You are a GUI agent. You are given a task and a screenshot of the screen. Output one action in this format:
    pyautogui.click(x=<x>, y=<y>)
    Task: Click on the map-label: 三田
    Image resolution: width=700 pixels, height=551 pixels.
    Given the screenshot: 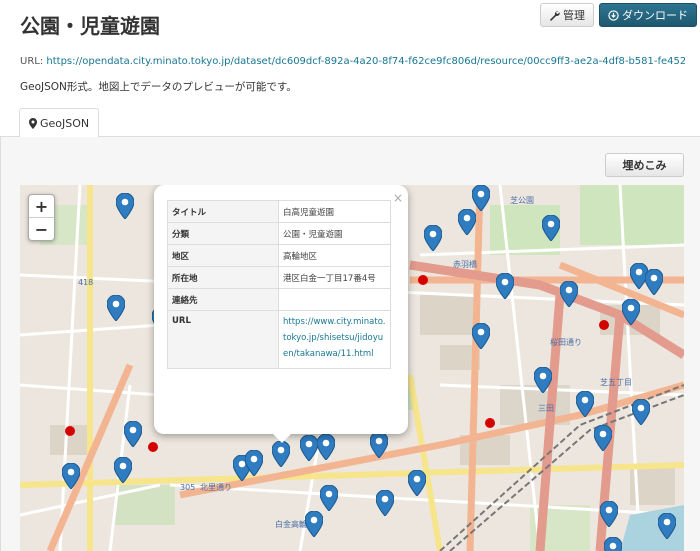 What is the action you would take?
    pyautogui.click(x=546, y=408)
    